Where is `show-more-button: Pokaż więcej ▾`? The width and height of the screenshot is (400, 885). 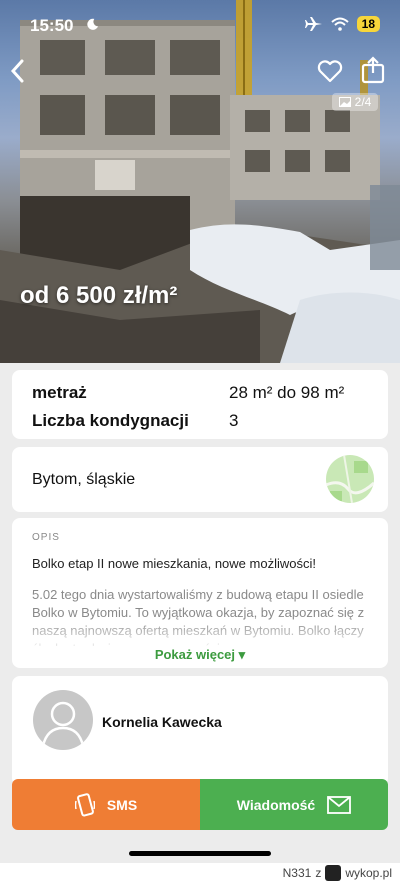 show-more-button: Pokaż więcej ▾ is located at coordinates (200, 655).